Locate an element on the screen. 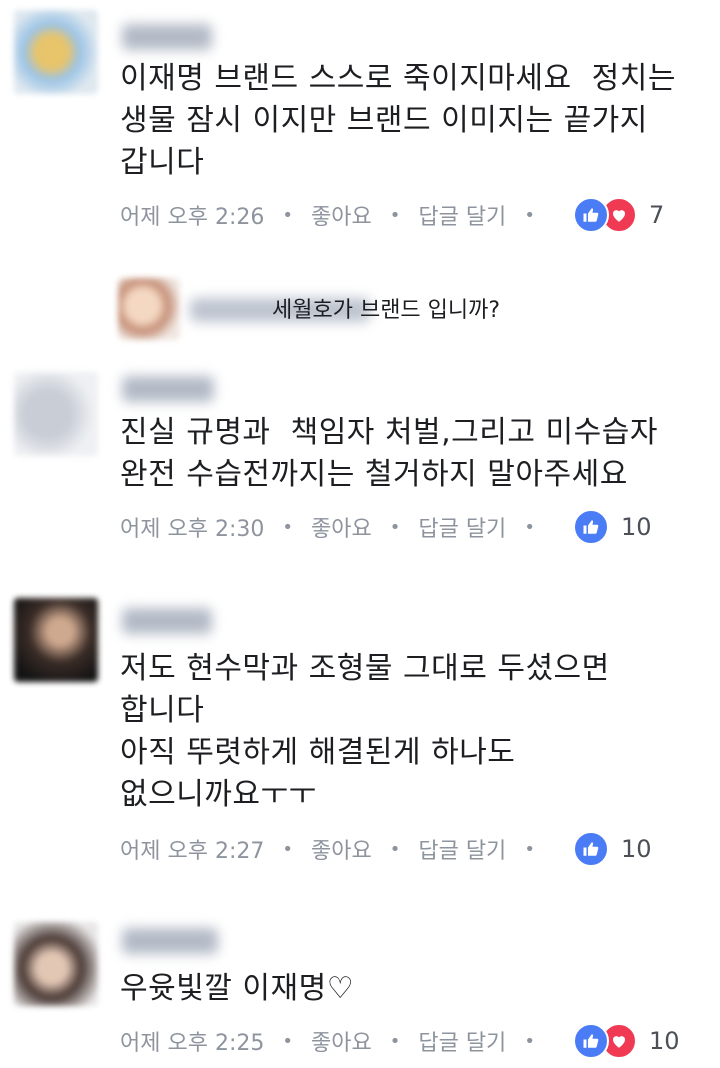  comment-text: 우윳빛깔 이재명♡ is located at coordinates (237, 988).